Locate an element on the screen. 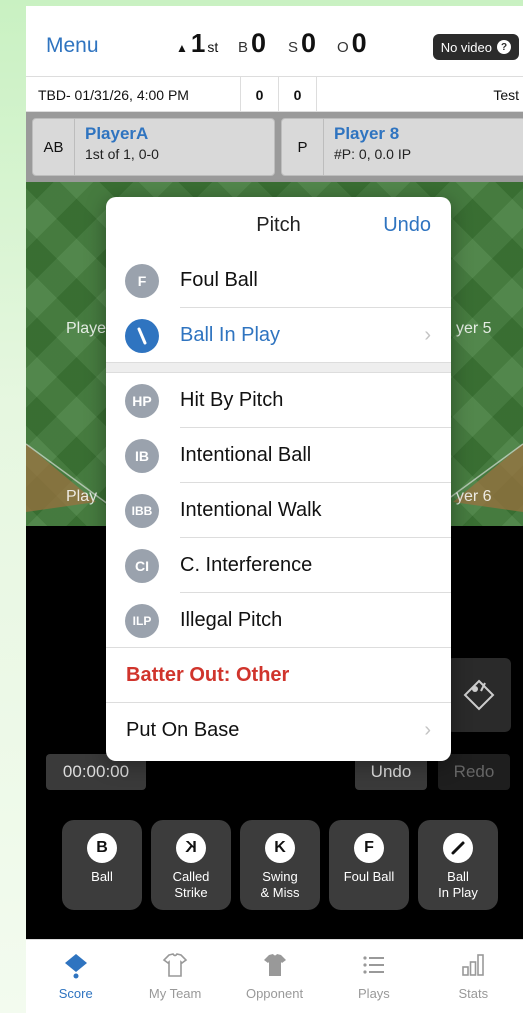 The width and height of the screenshot is (523, 1013). catcher-interference-badge-icon: CI is located at coordinates (142, 565).